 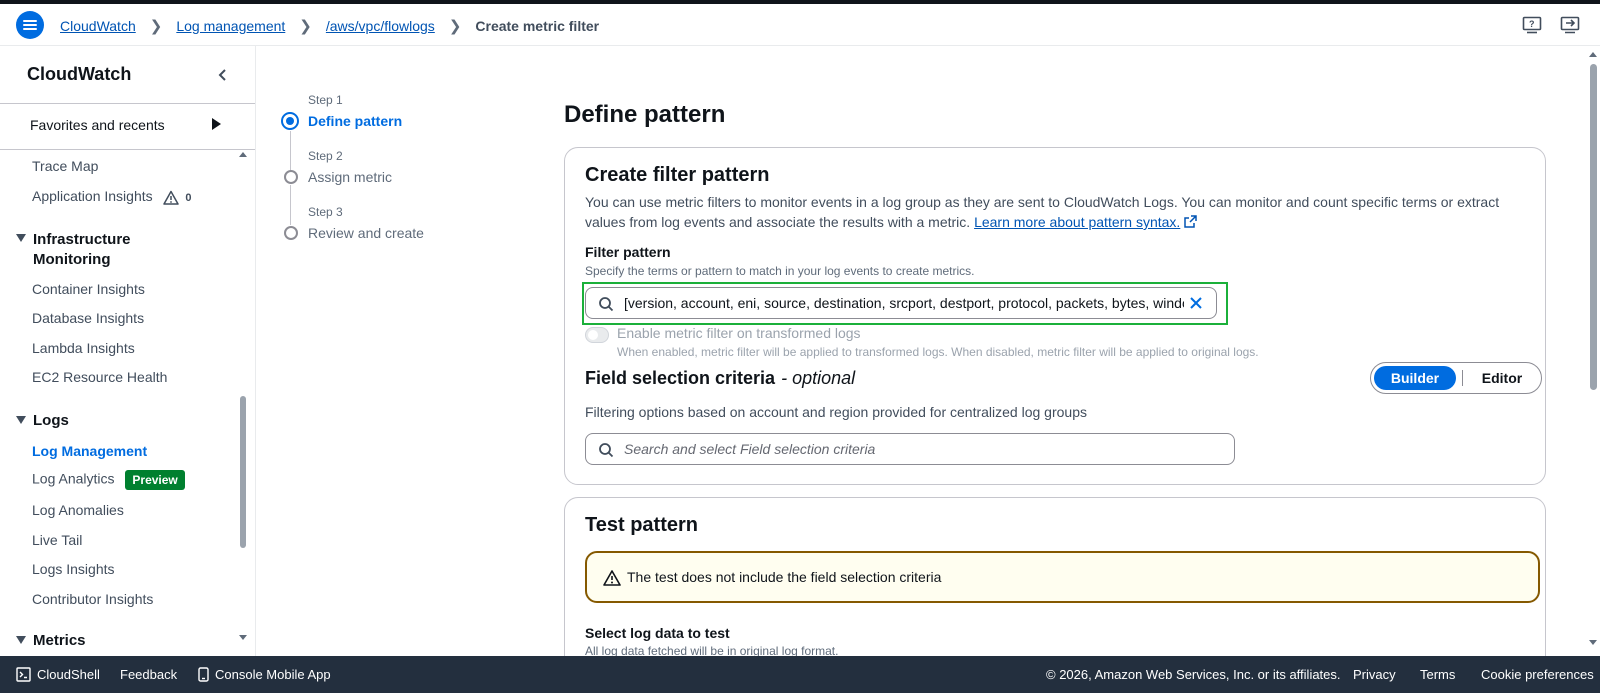 I want to click on section-label: Logs, so click(x=51, y=420).